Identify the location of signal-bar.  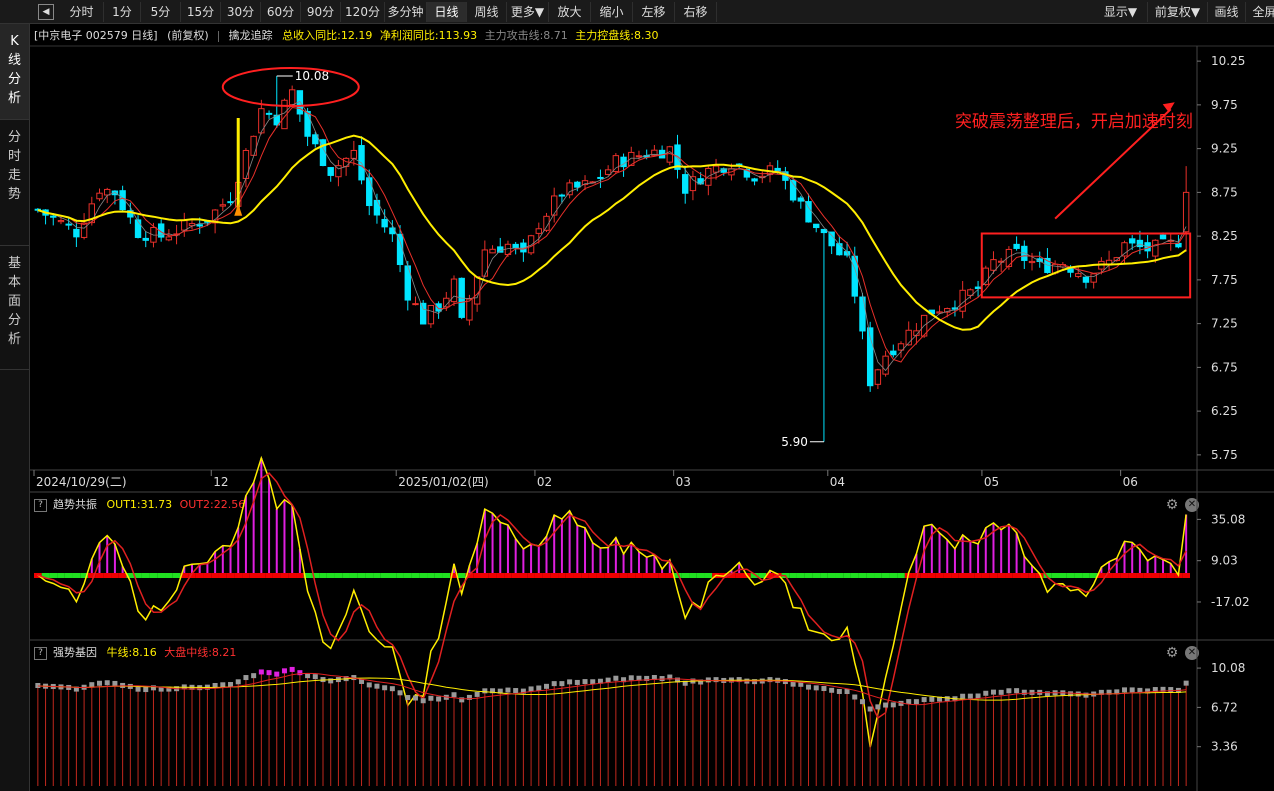
(238, 166).